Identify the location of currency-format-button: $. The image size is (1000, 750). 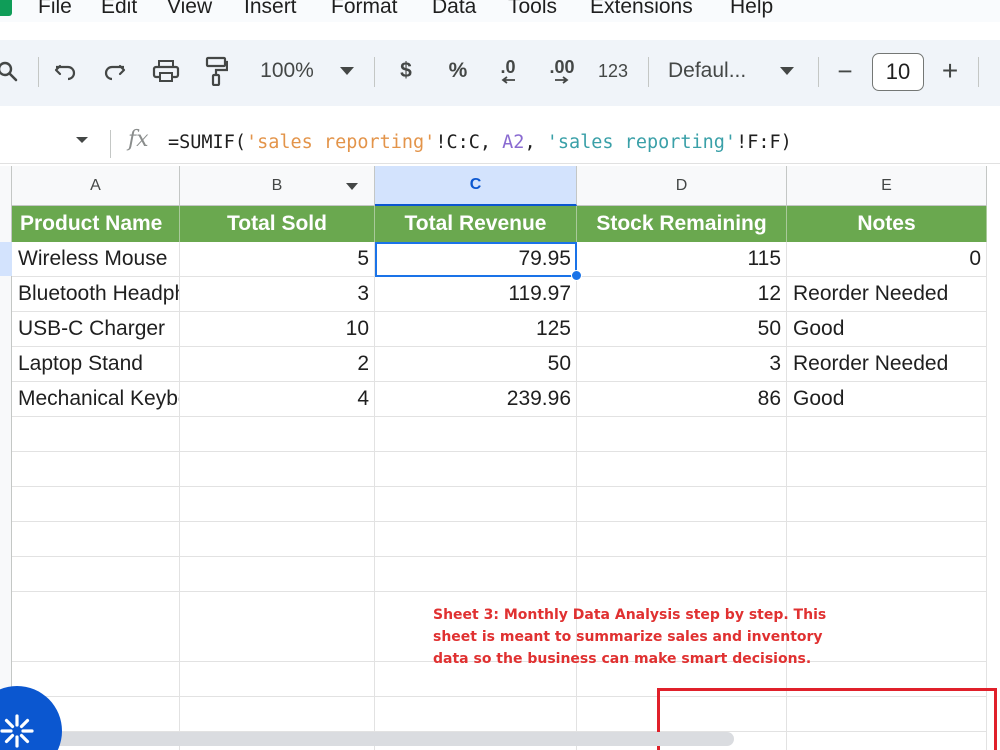
(406, 71).